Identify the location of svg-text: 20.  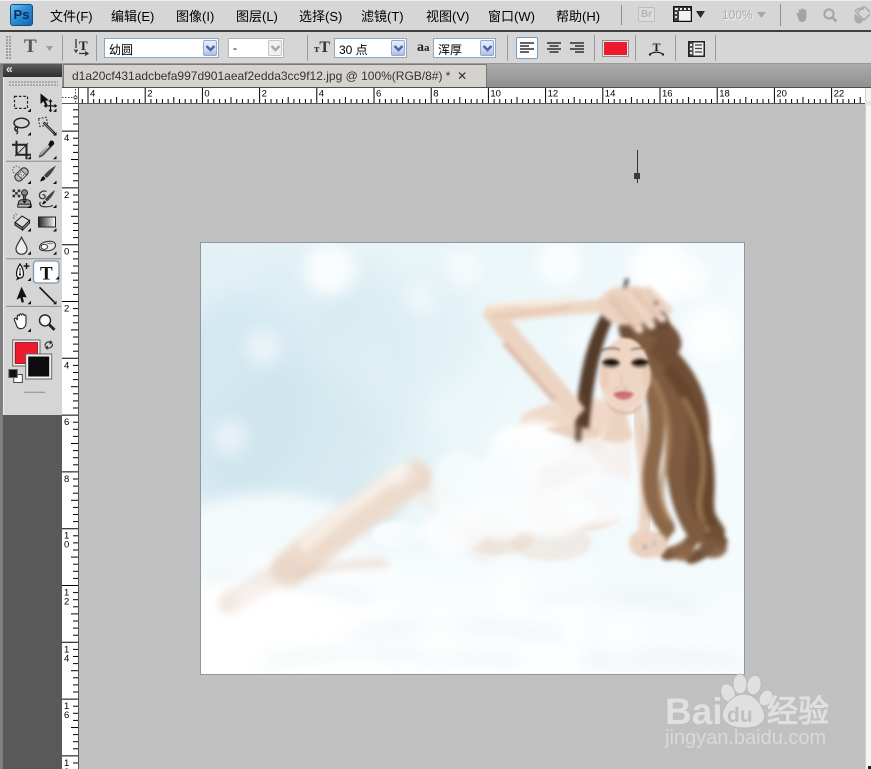
(781, 94).